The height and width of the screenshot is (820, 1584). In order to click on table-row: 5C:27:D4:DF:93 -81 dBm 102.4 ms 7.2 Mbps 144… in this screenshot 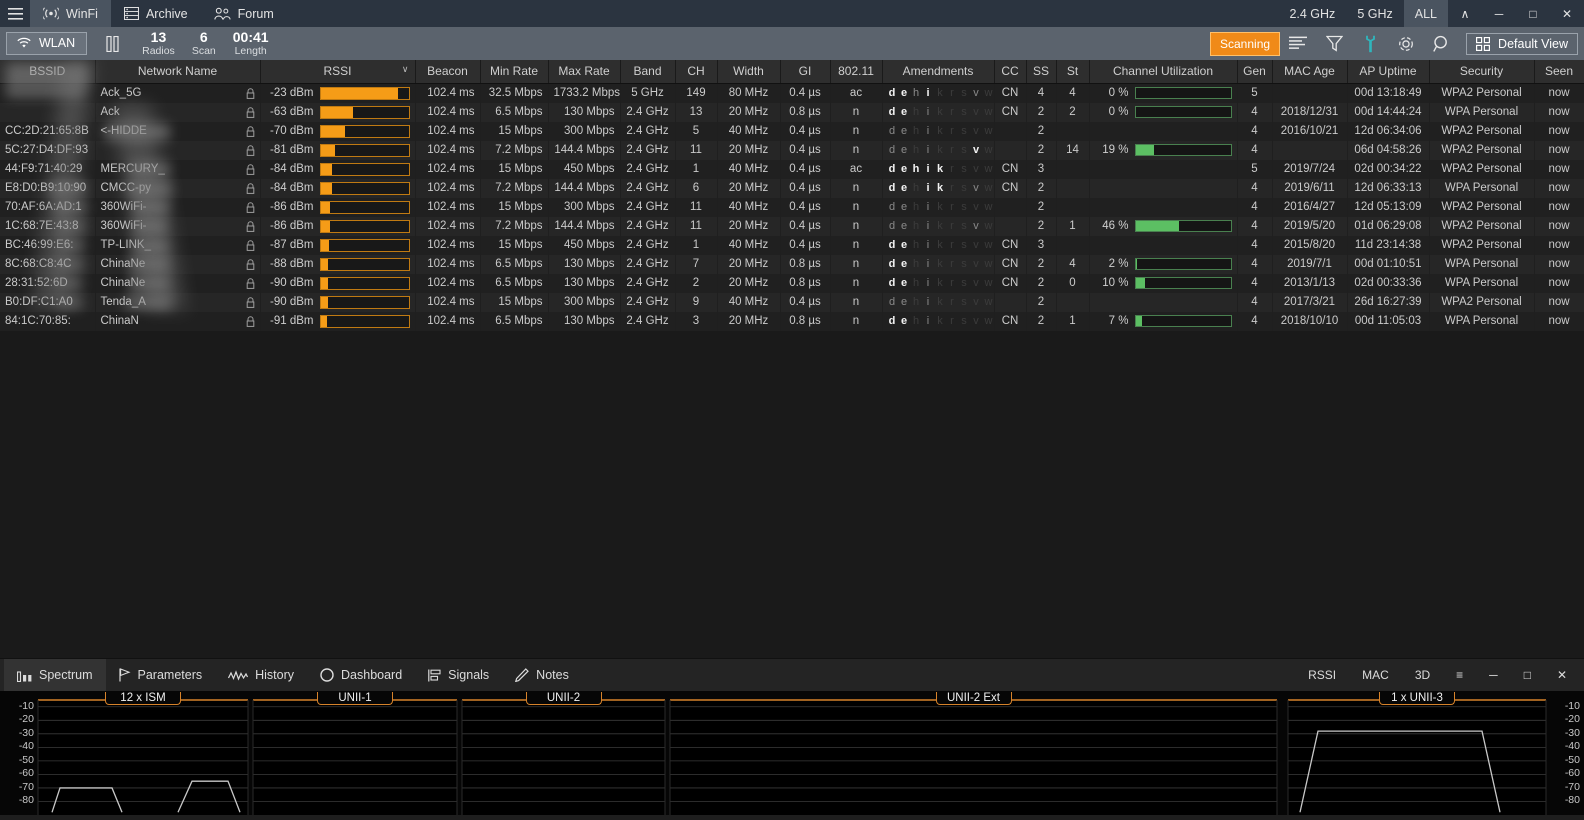, I will do `click(792, 150)`.